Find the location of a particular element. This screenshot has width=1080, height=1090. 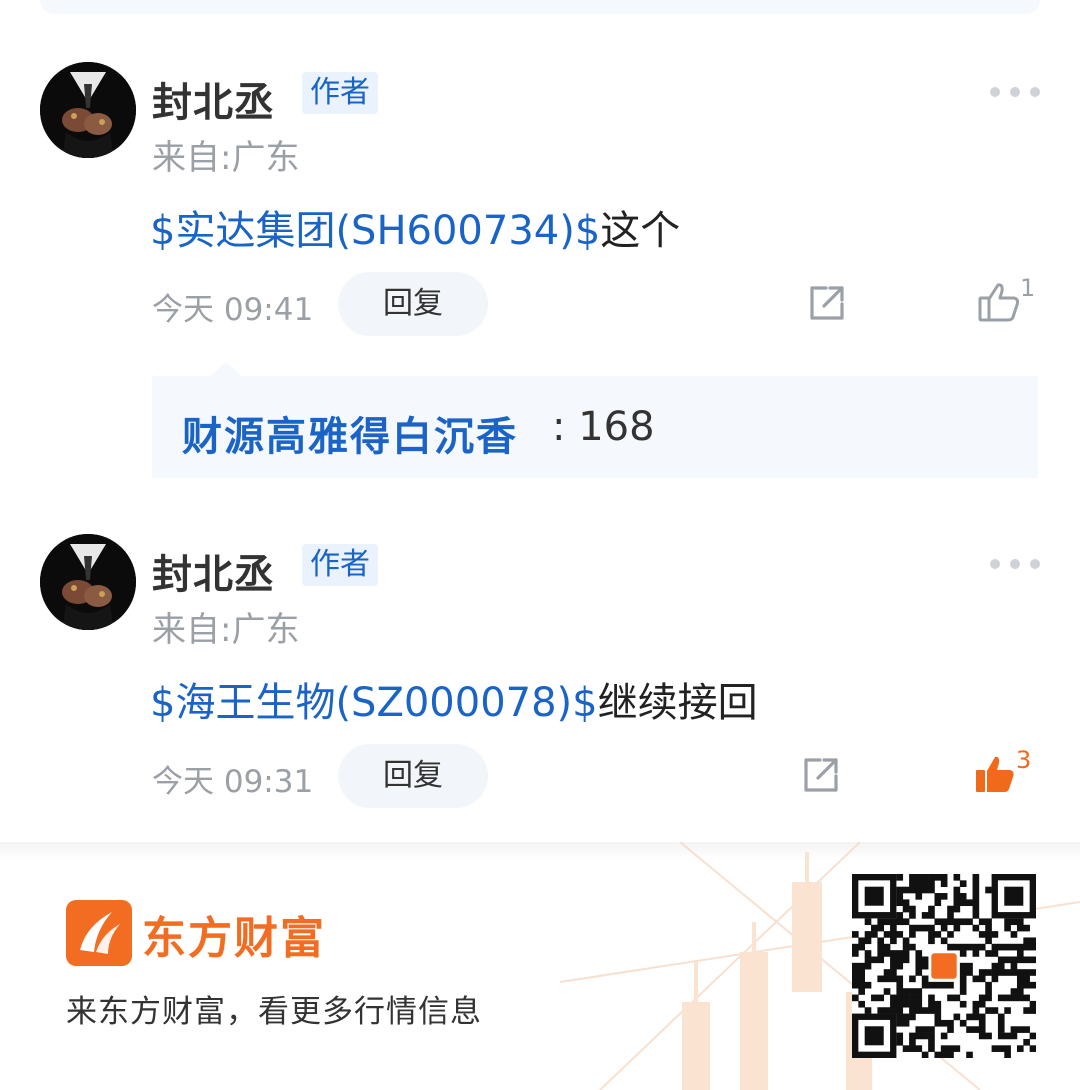

stock-link: $海王生物(SZ000078)$ is located at coordinates (374, 703).